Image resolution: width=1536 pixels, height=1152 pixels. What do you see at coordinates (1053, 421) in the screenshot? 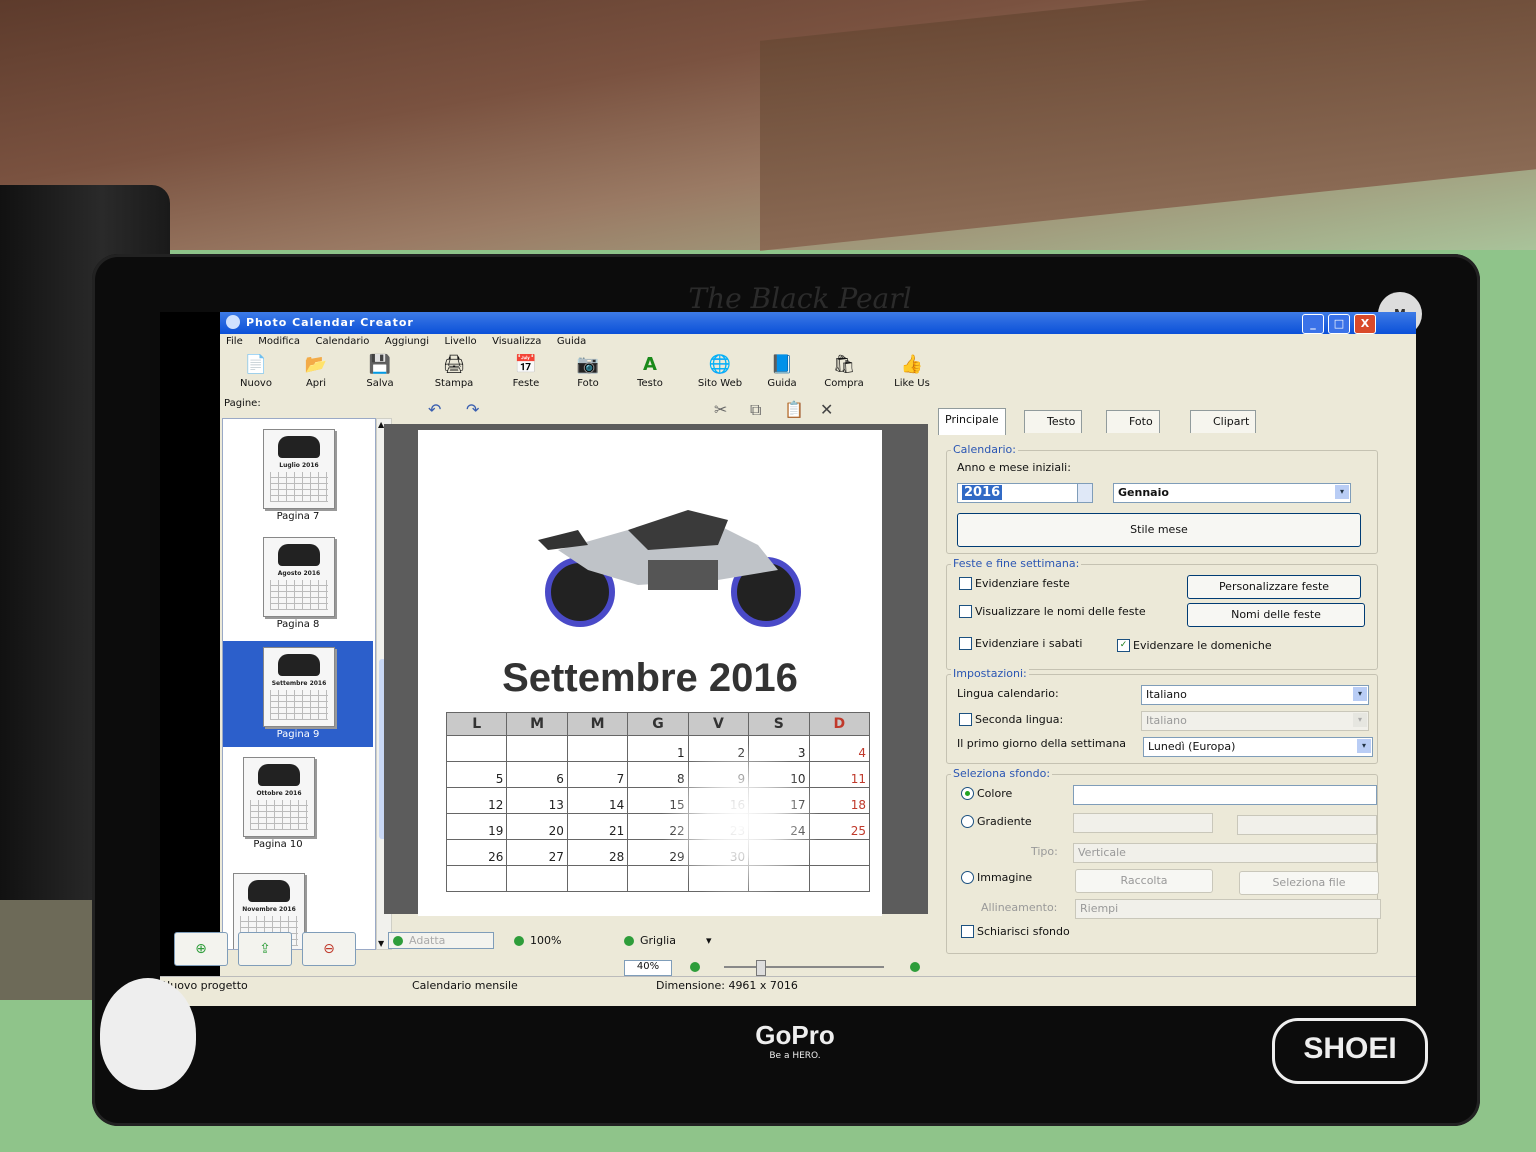
I see `tab-testo: Testo` at bounding box center [1053, 421].